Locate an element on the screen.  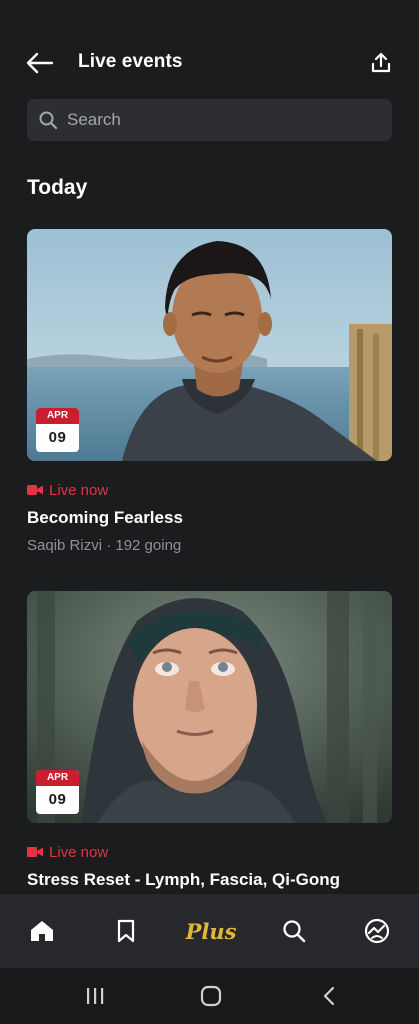
recent-apps-icon is located at coordinates (95, 996).